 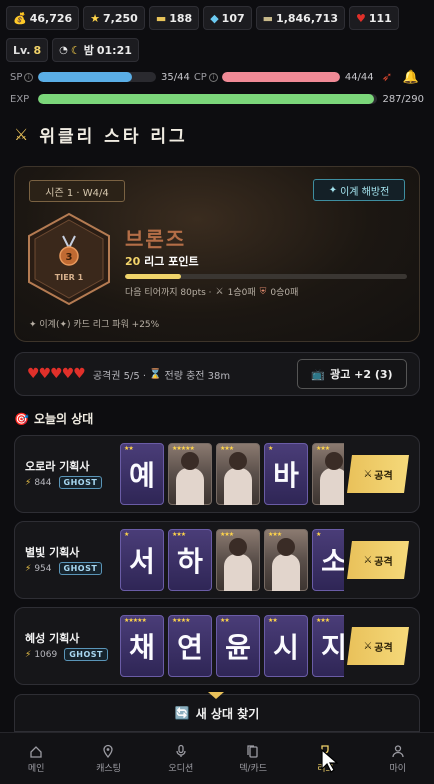 What do you see at coordinates (411, 77) in the screenshot?
I see `bell-icon: 🔔` at bounding box center [411, 77].